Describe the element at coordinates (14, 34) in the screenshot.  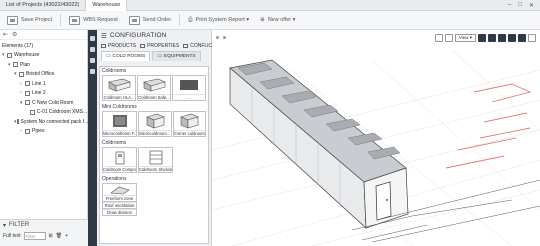
I see `settings-icon: ⚙` at that location.